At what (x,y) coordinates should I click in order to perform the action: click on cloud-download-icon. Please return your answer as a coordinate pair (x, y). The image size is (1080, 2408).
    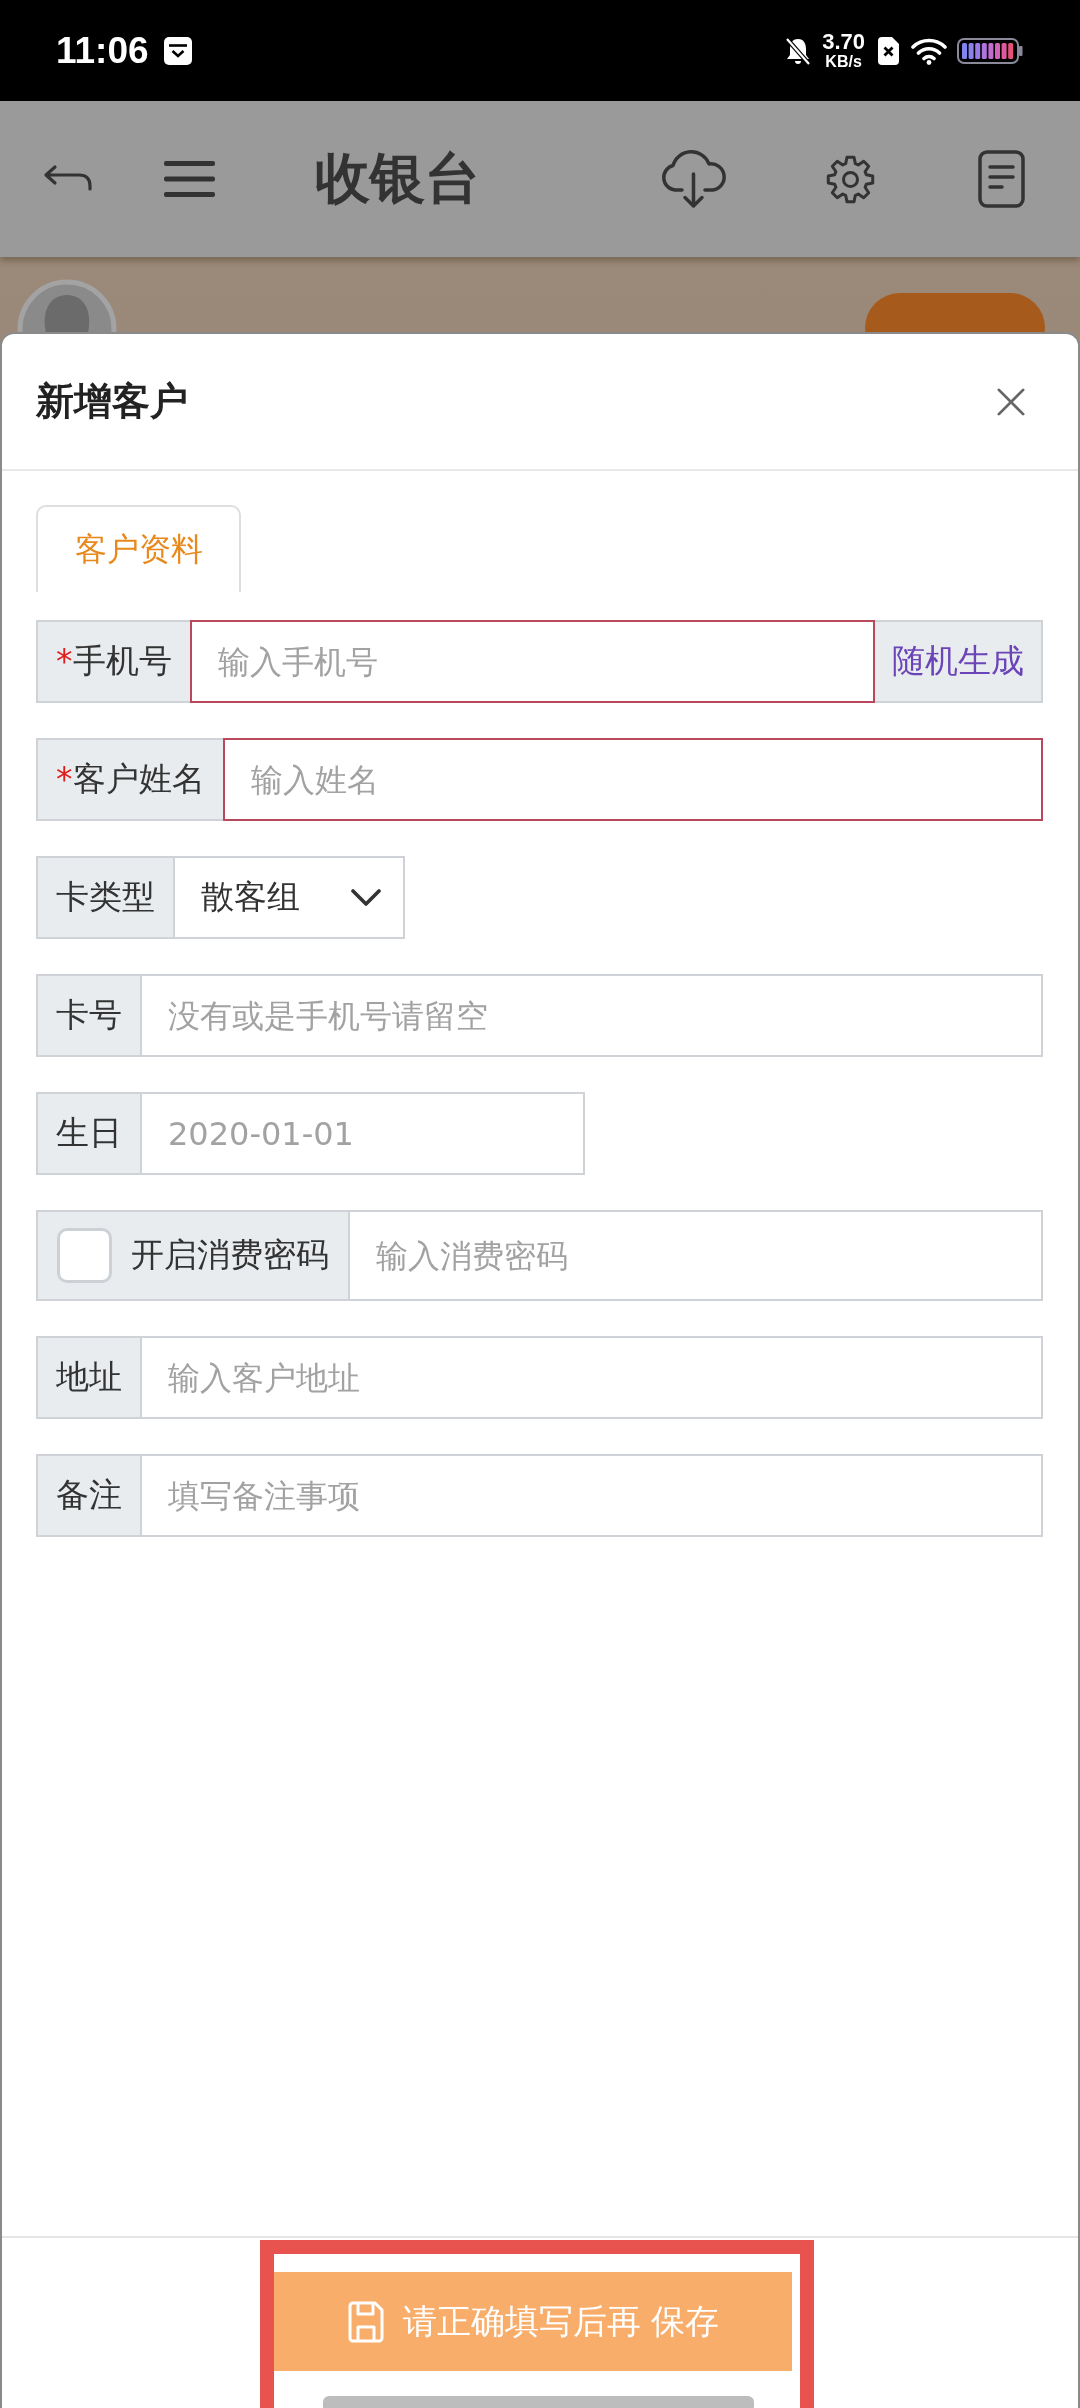
    Looking at the image, I should click on (693, 179).